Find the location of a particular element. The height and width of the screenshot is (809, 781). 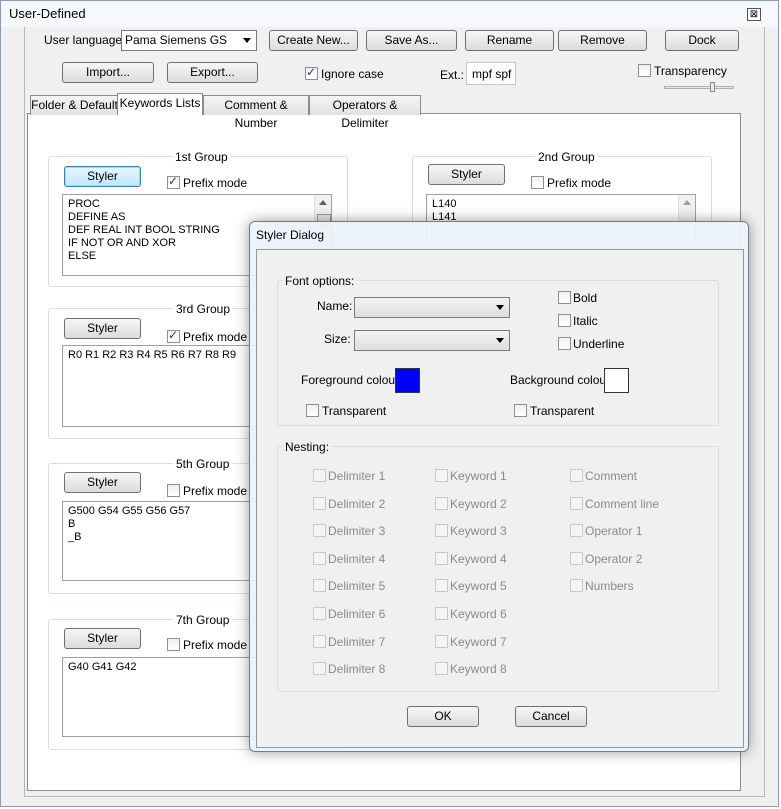

underline-checkbox is located at coordinates (564, 343).